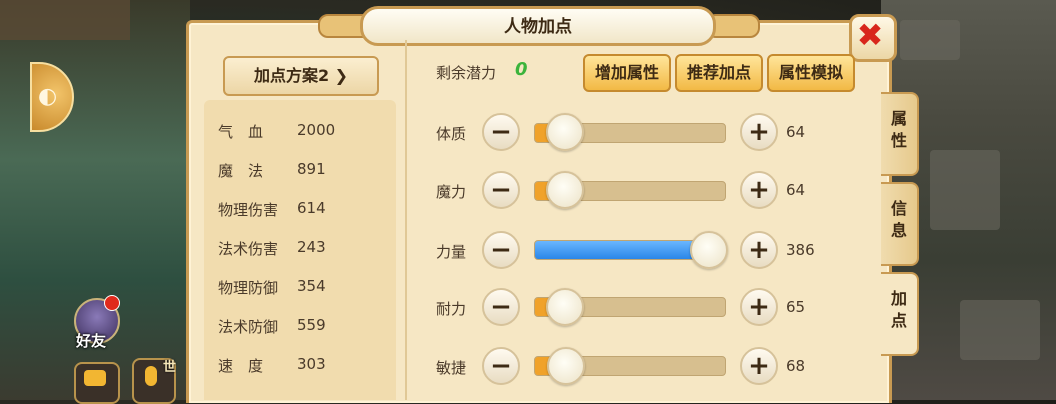 This screenshot has width=1056, height=404. What do you see at coordinates (248, 210) in the screenshot?
I see `stat-name: 物理伤害` at bounding box center [248, 210].